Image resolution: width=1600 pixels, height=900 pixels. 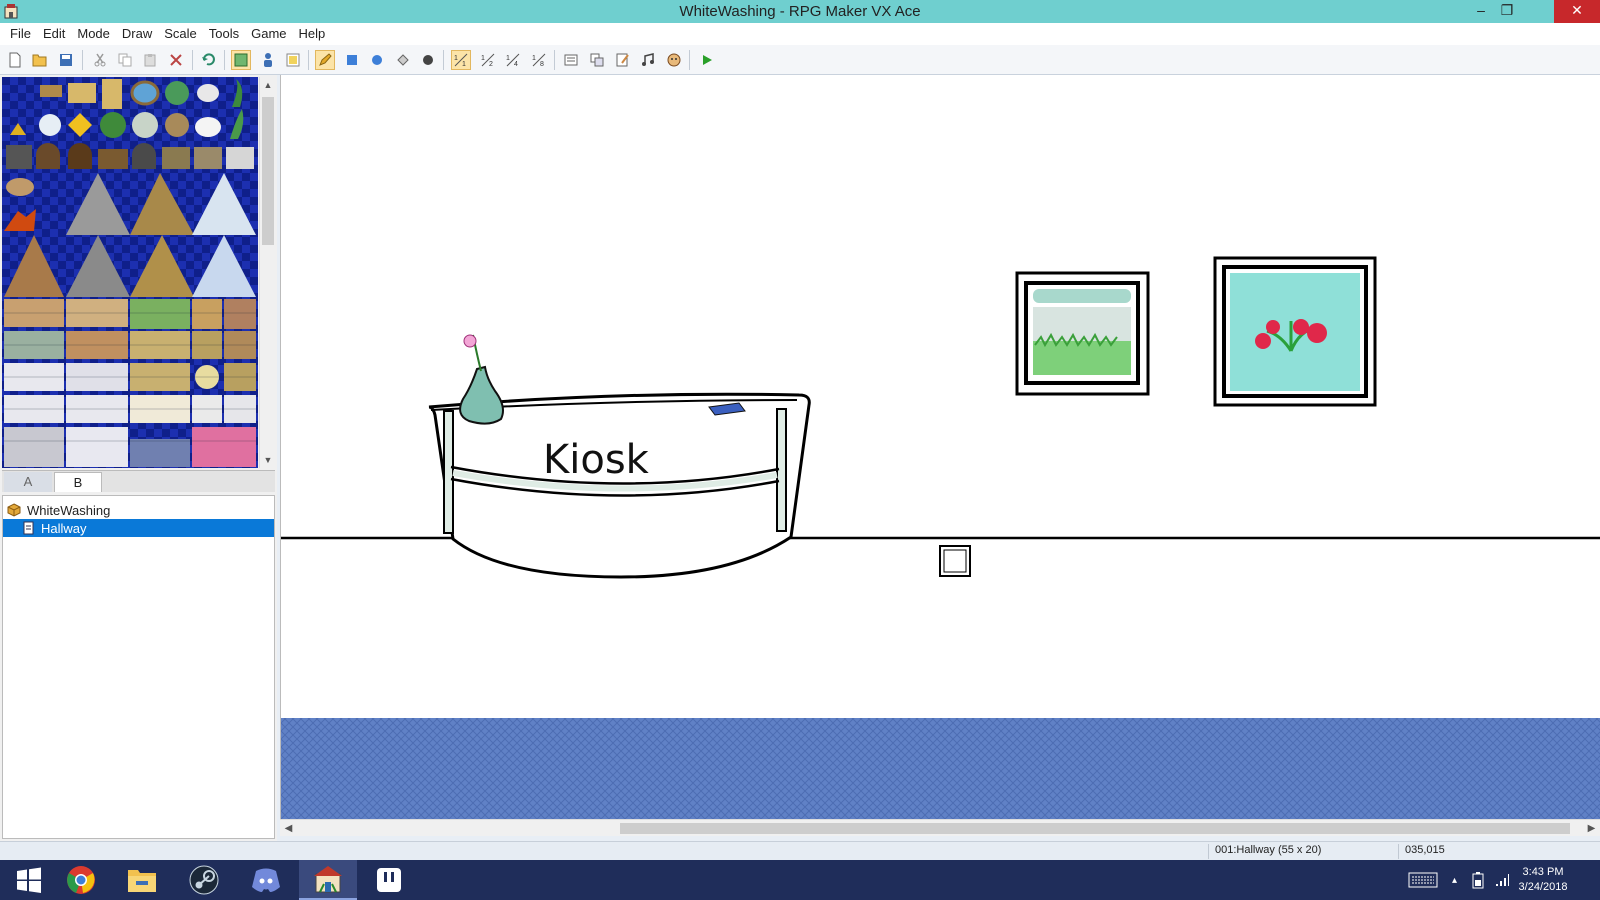 What do you see at coordinates (138, 481) in the screenshot?
I see `tileset-tabs: A B` at bounding box center [138, 481].